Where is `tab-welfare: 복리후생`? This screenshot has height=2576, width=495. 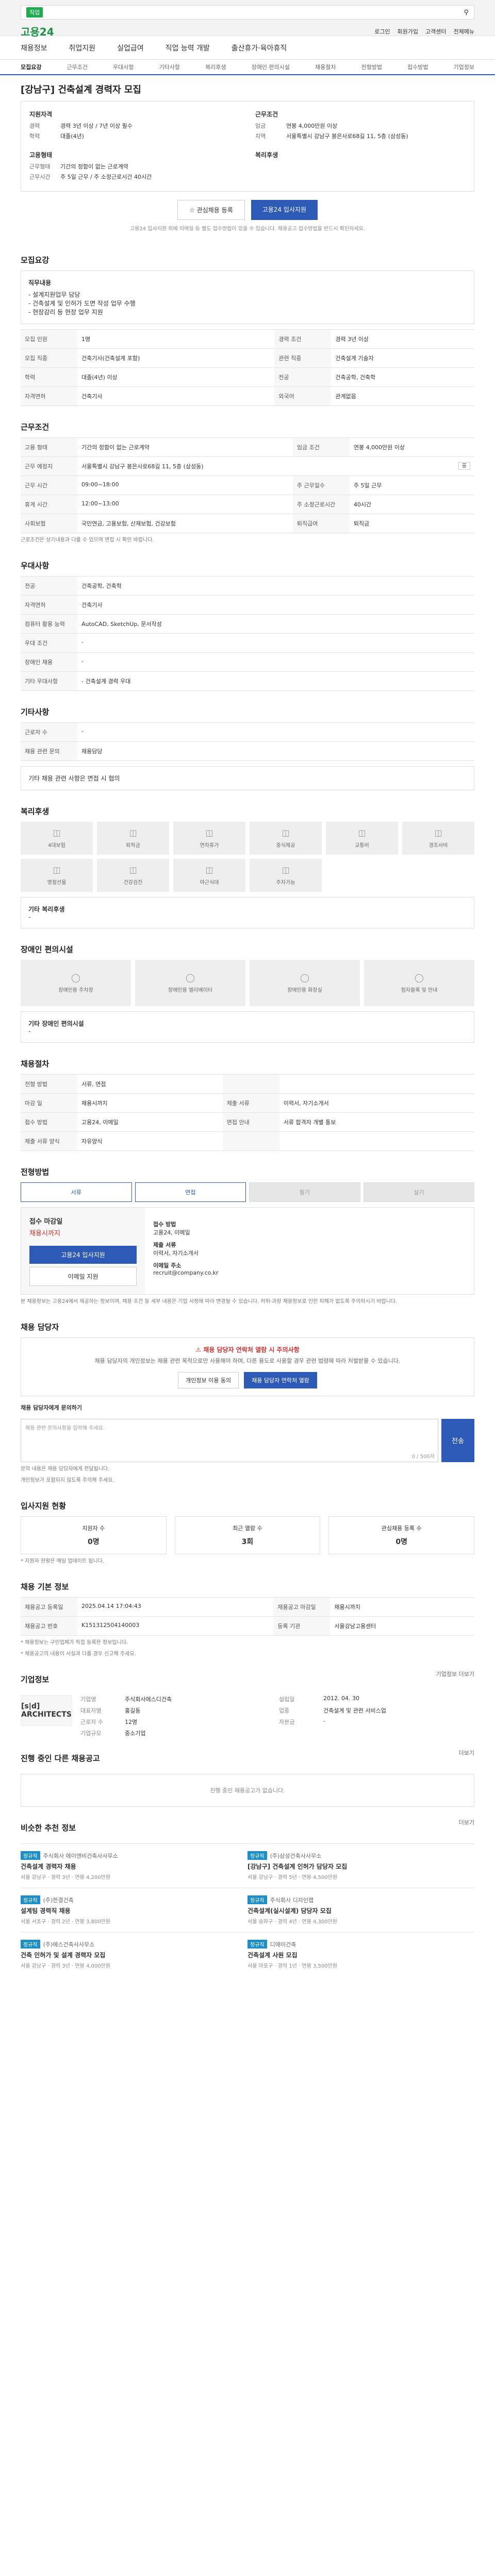 tab-welfare: 복리후생 is located at coordinates (215, 67).